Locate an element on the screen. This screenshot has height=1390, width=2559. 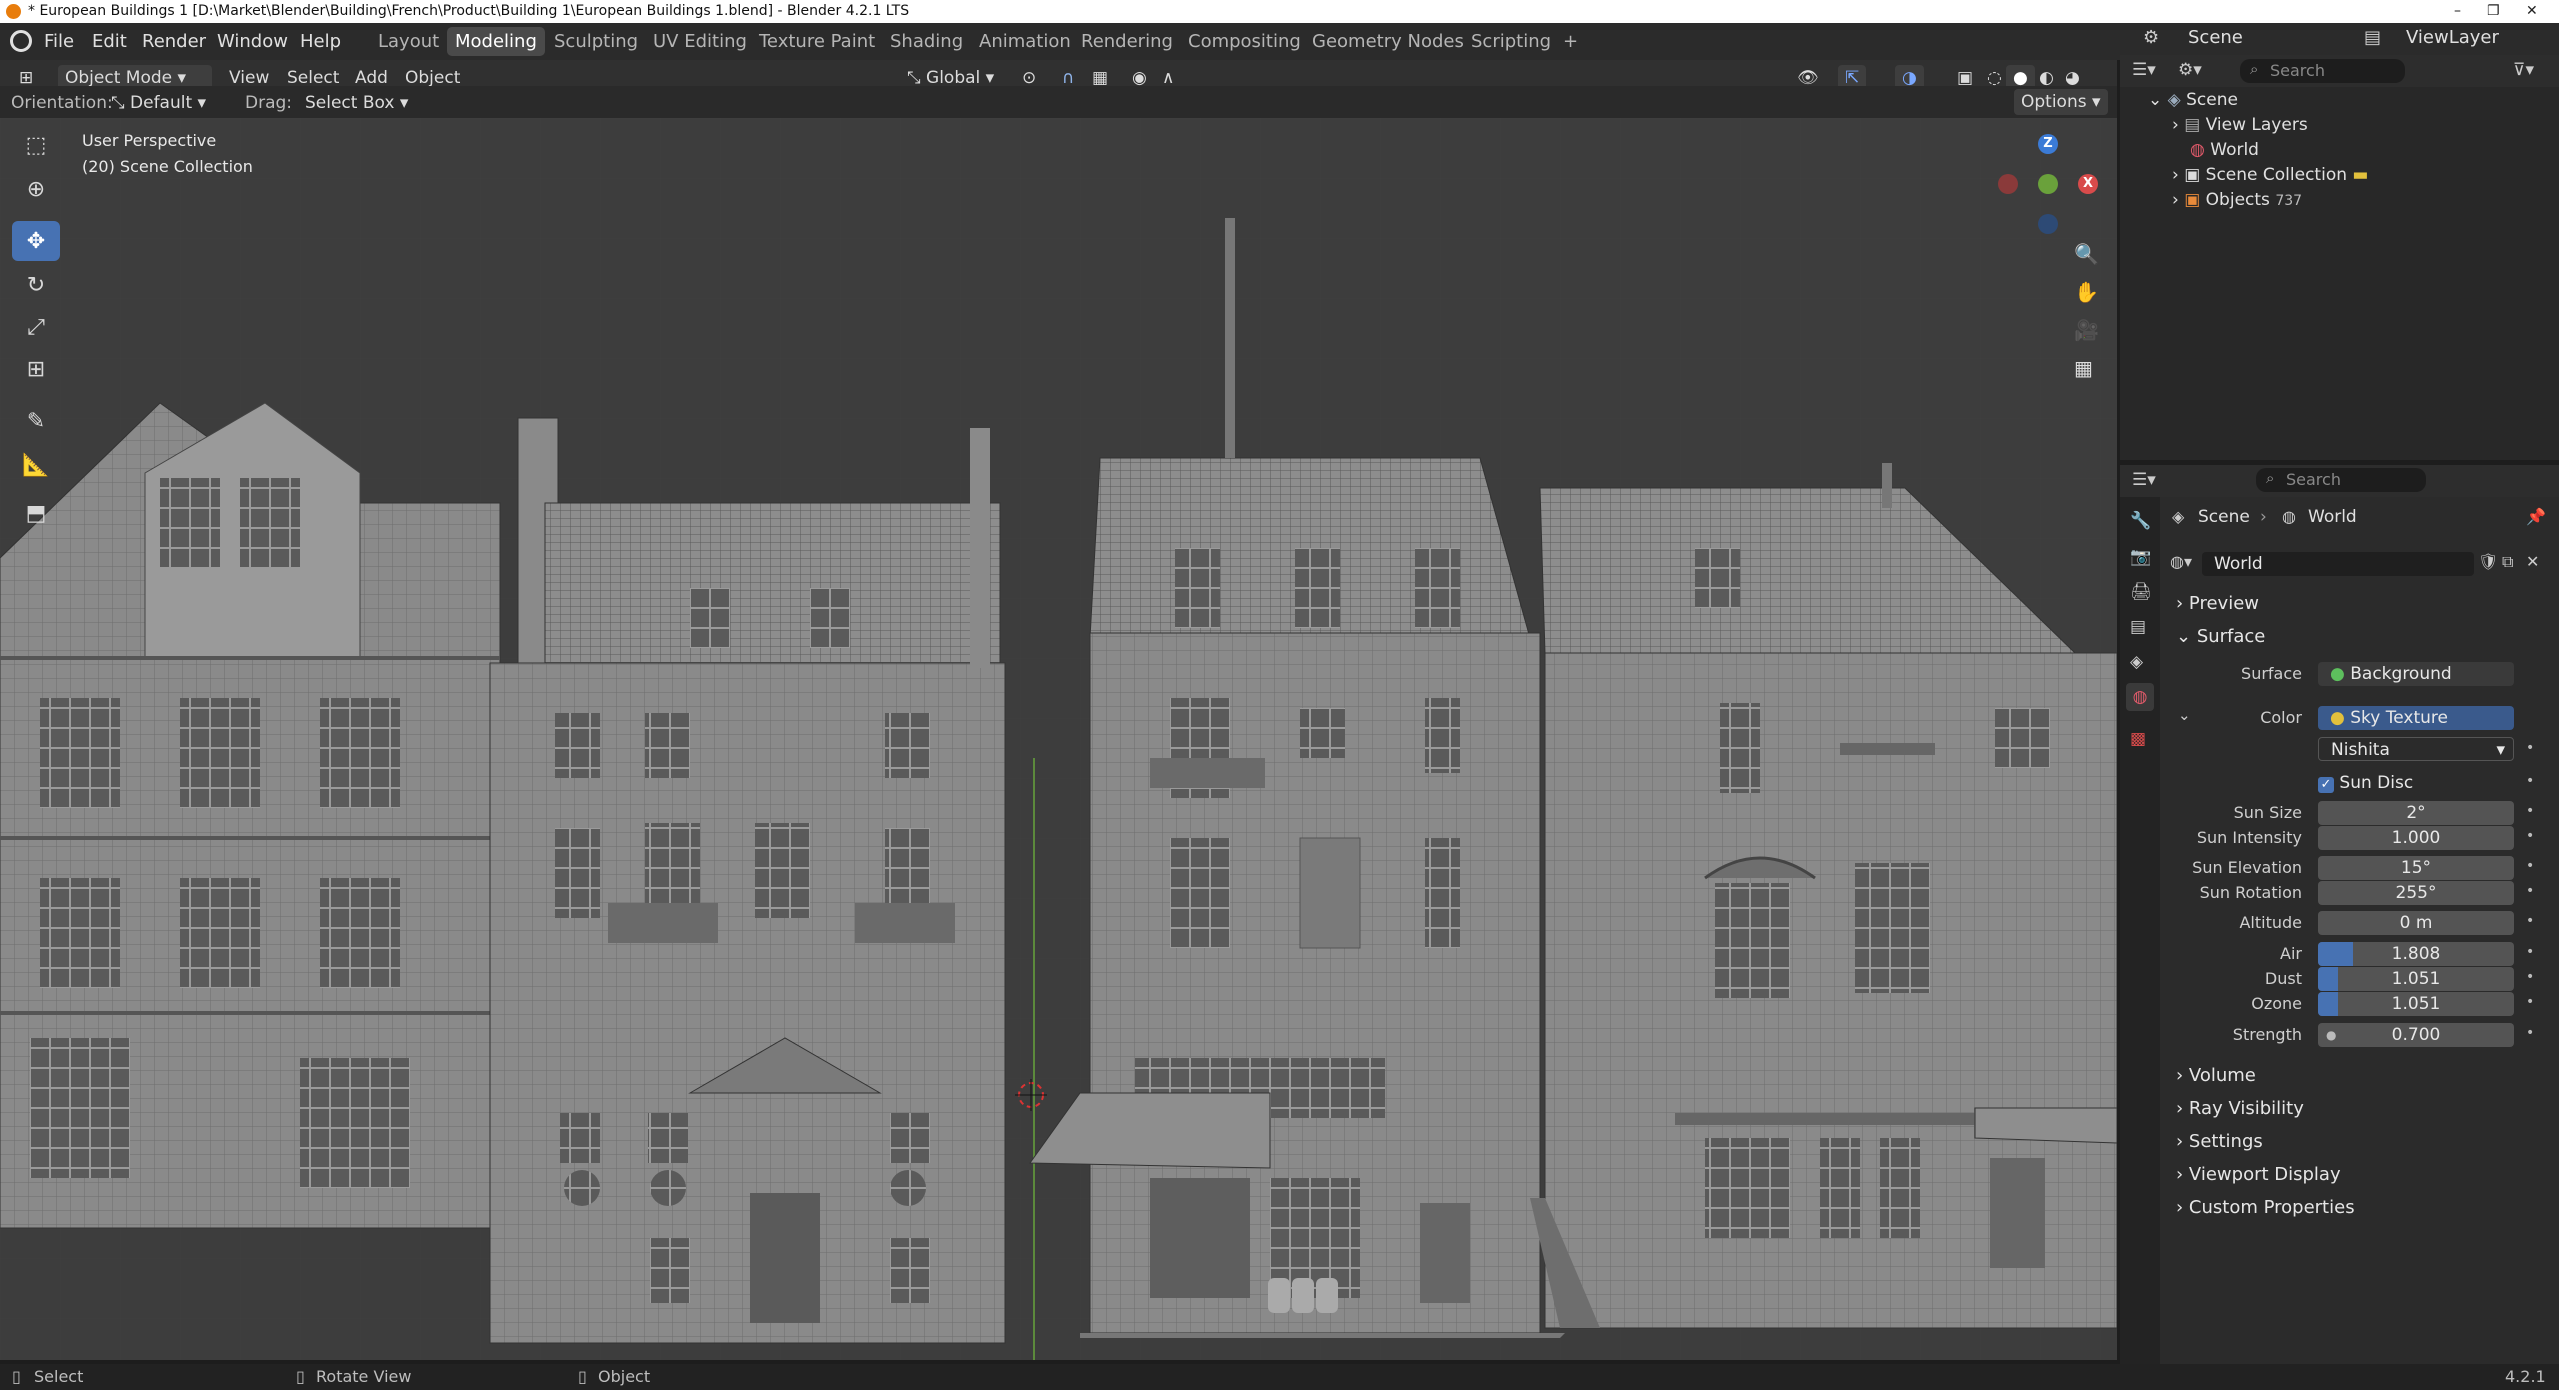
select-box-tool-icon: ⬚ is located at coordinates (36, 145).